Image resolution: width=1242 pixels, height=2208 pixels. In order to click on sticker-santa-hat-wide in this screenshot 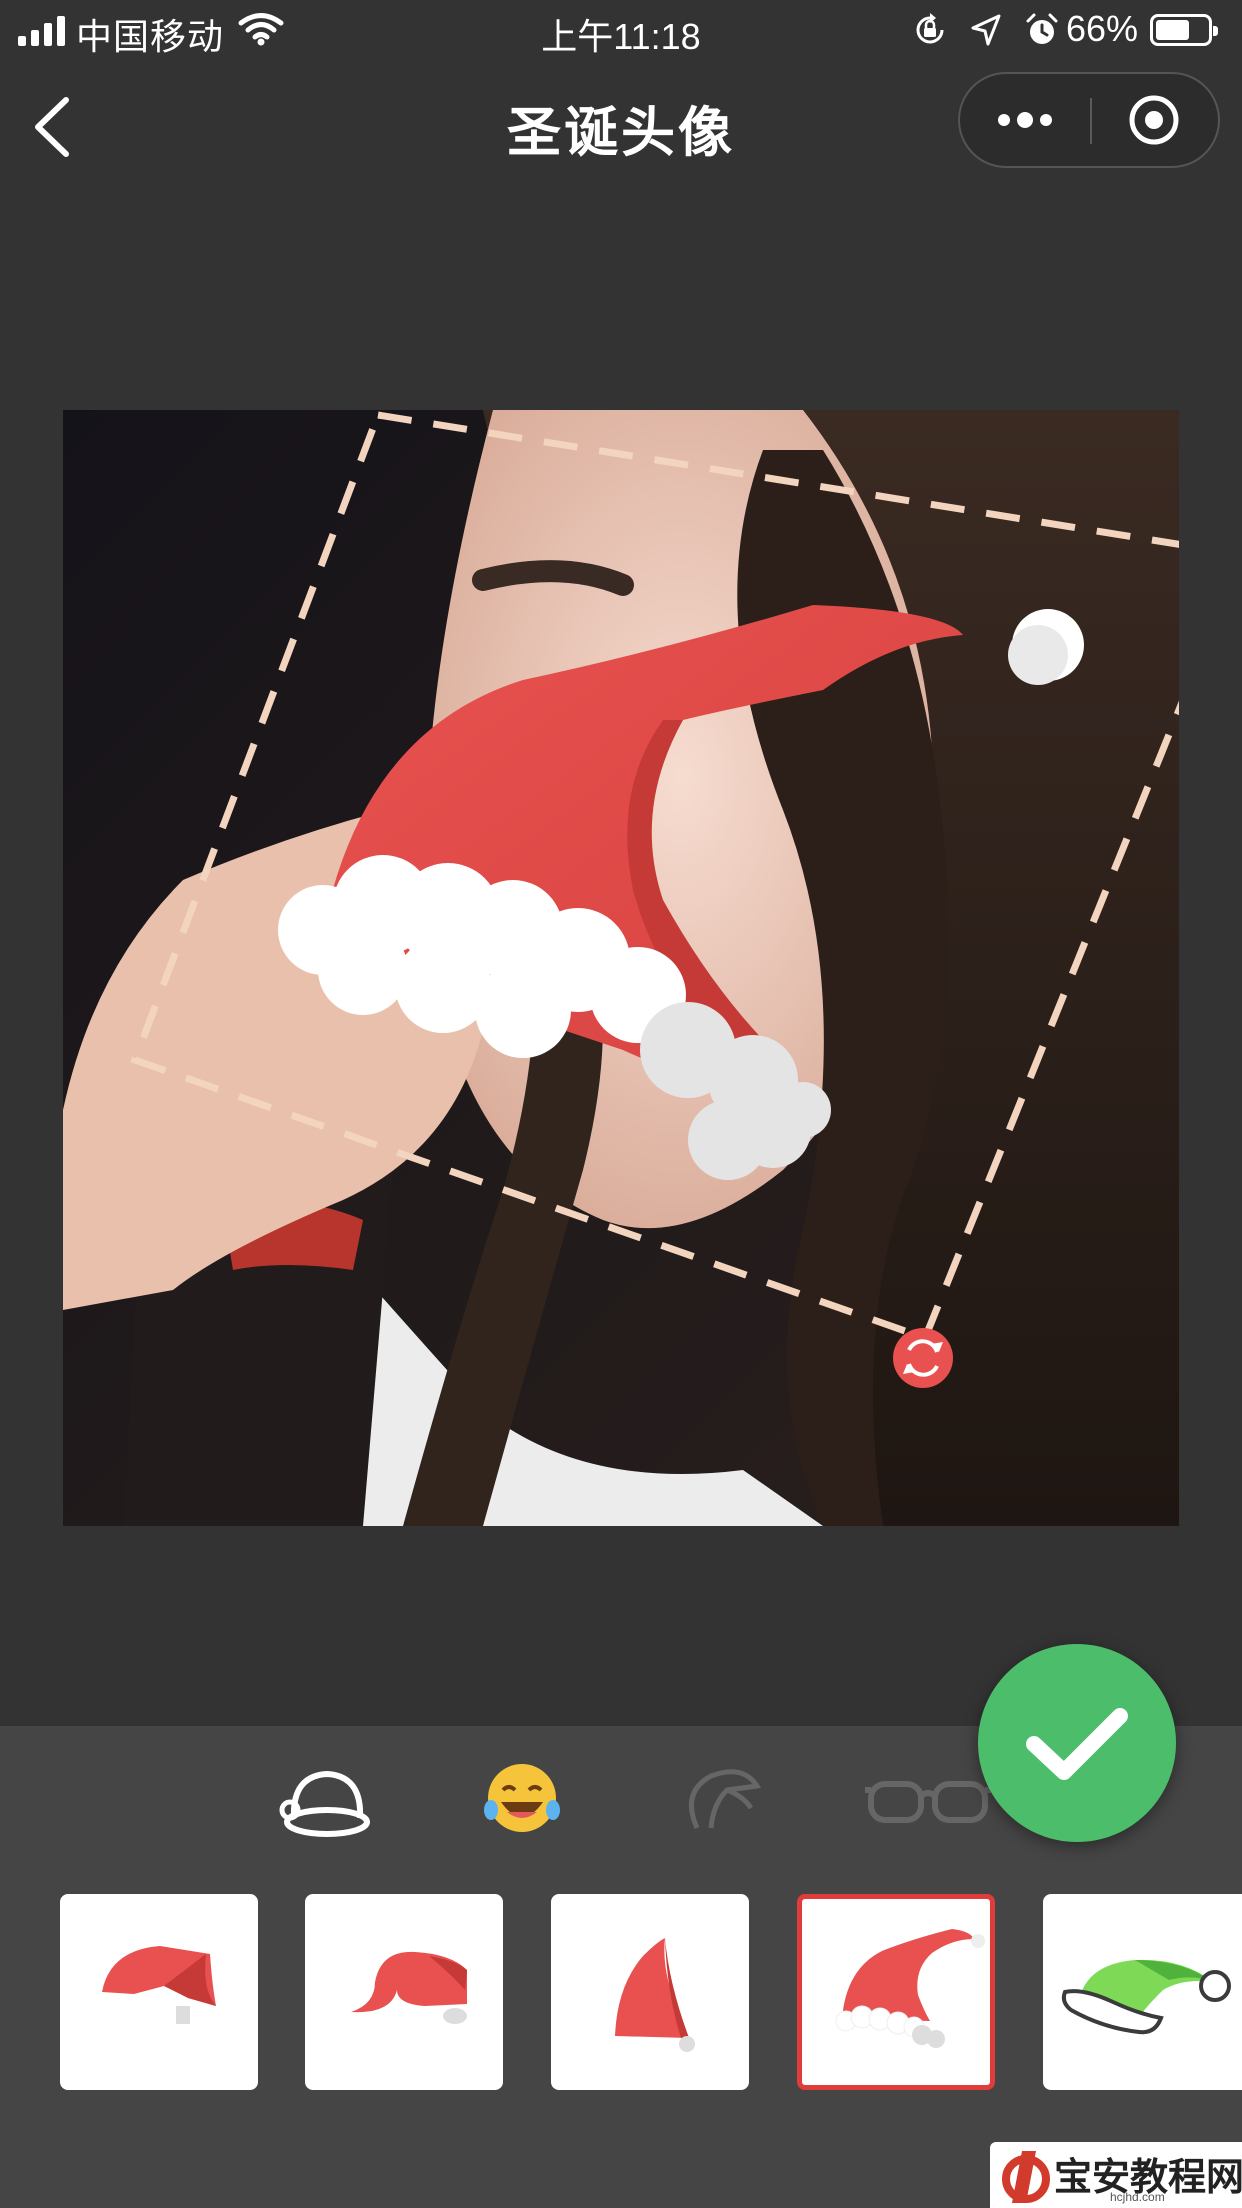, I will do `click(404, 1992)`.